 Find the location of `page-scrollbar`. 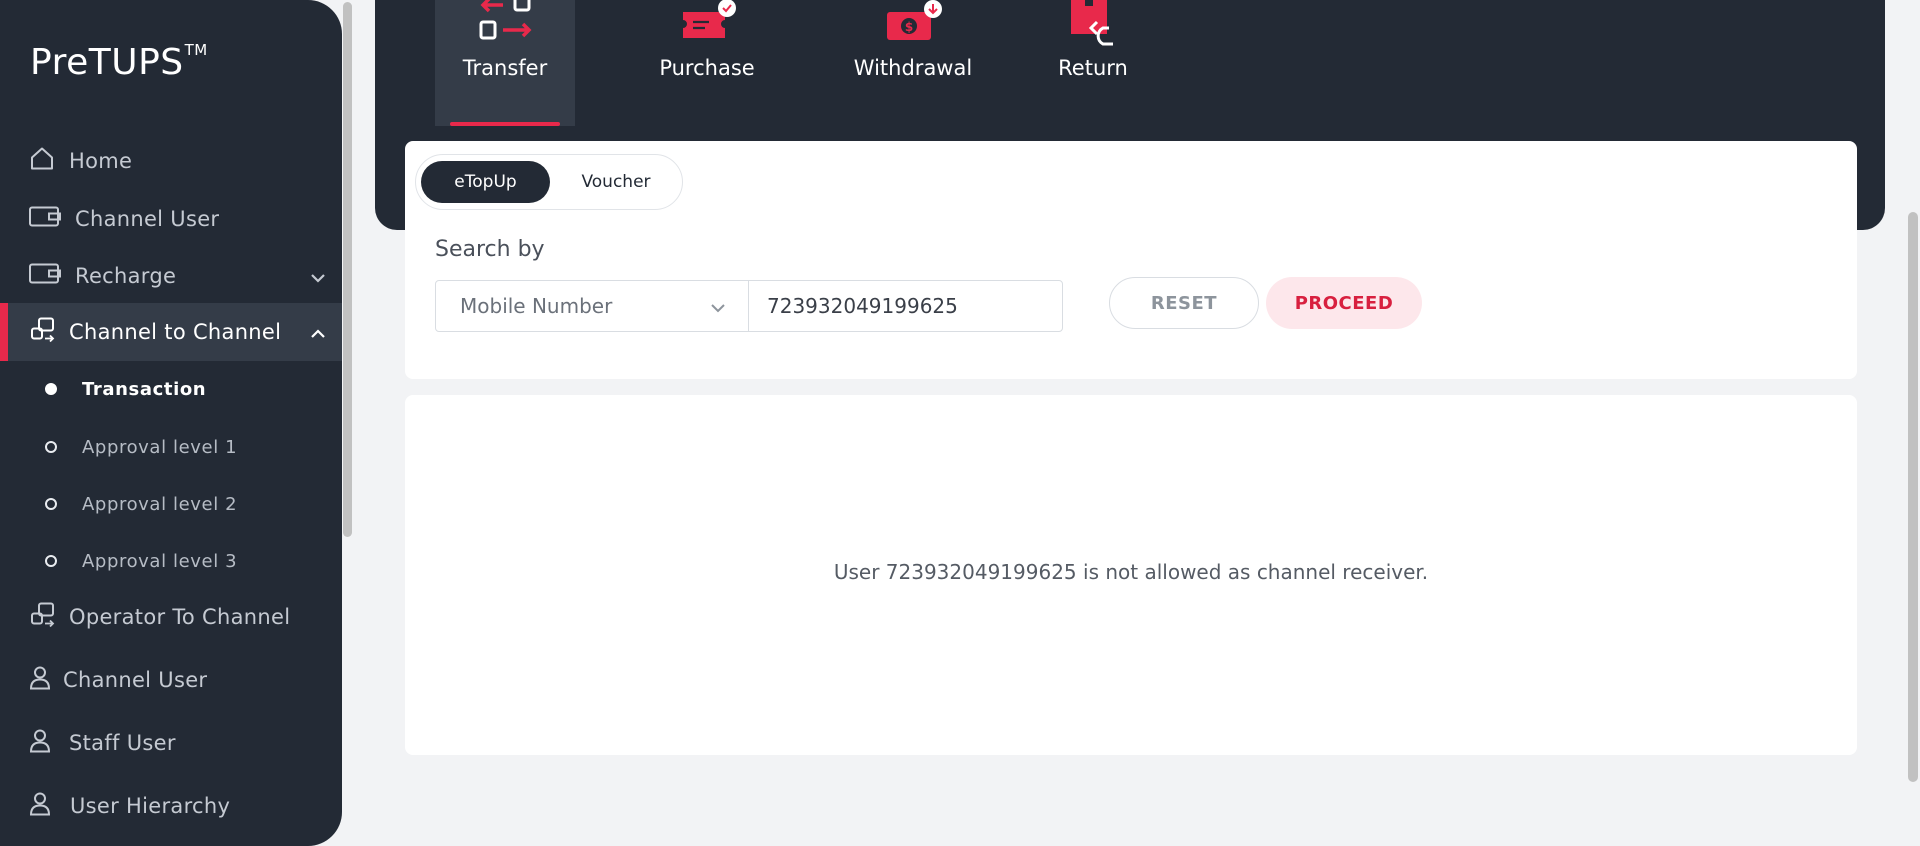

page-scrollbar is located at coordinates (1913, 497).